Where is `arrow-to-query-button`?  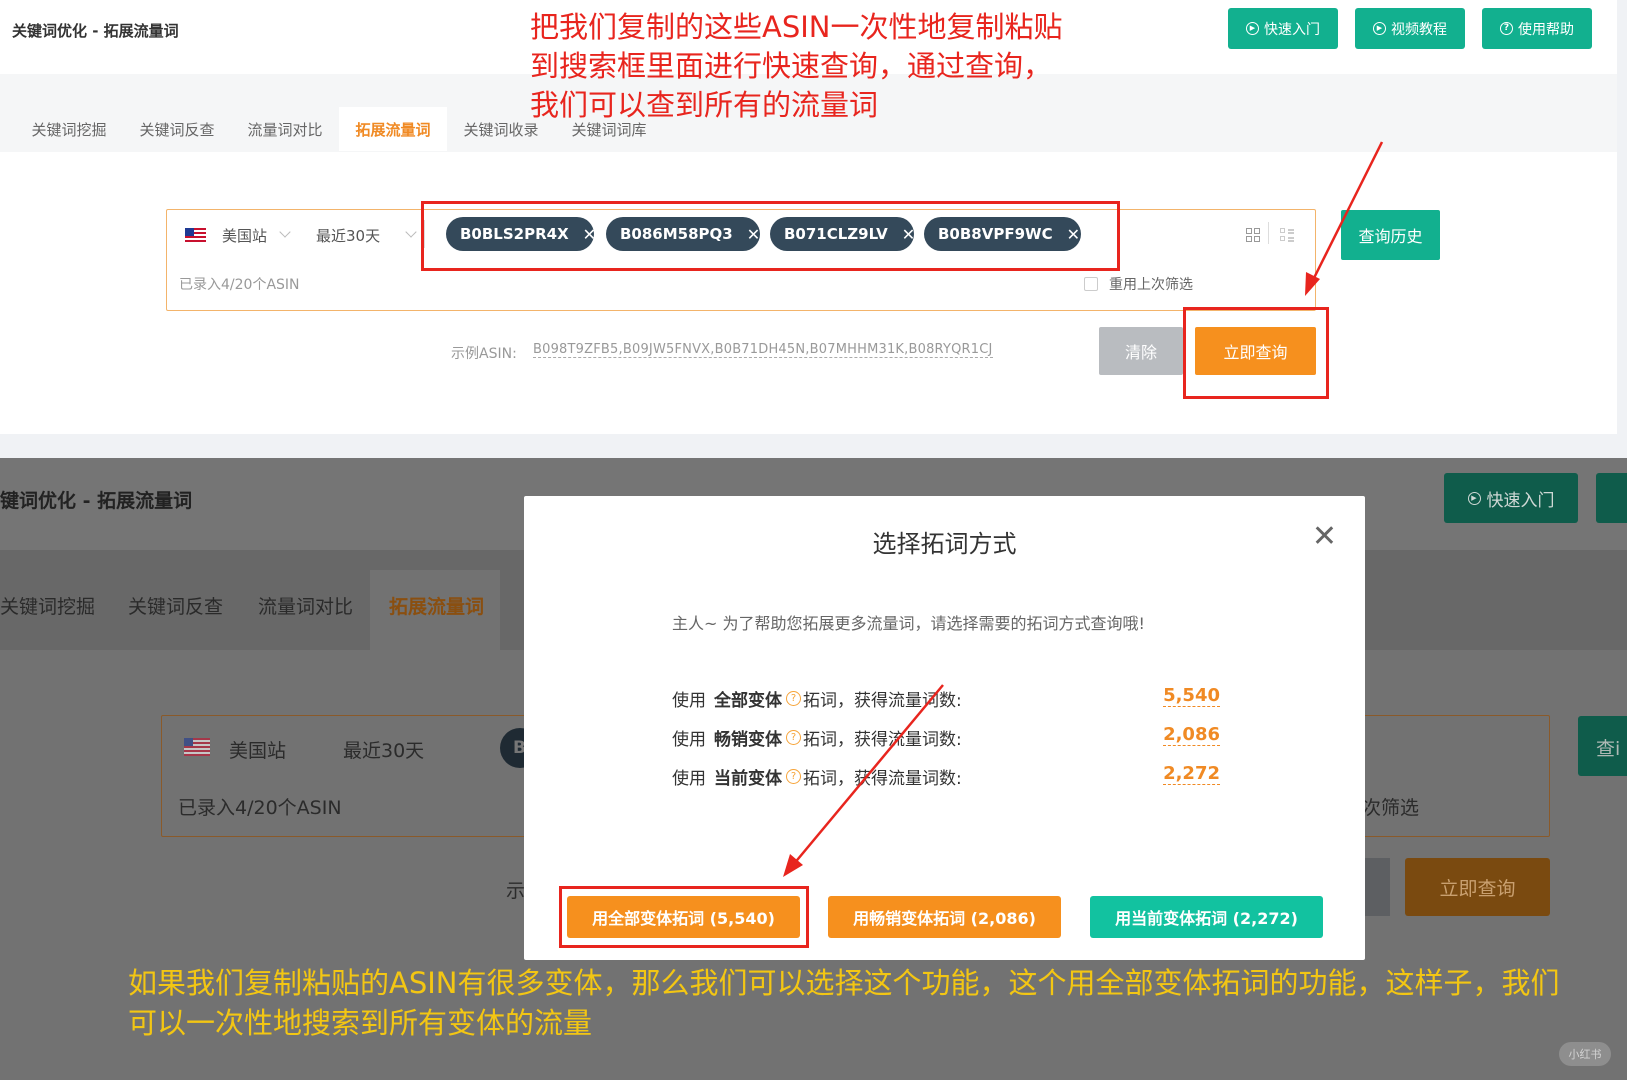
arrow-to-query-button is located at coordinates (1347, 212).